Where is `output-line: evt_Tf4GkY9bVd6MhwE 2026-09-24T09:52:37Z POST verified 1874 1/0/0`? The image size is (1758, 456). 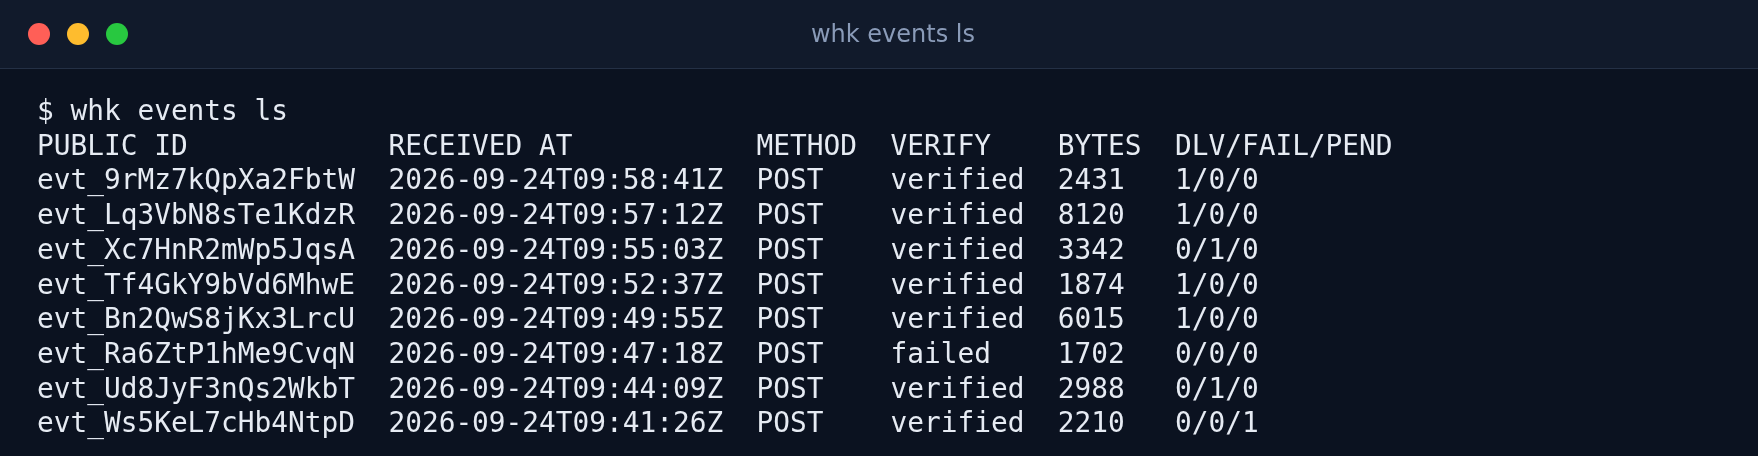
output-line: evt_Tf4GkY9bVd6MhwE 2026-09-24T09:52:37Z POST verified 1874 1/0/0 is located at coordinates (648, 285).